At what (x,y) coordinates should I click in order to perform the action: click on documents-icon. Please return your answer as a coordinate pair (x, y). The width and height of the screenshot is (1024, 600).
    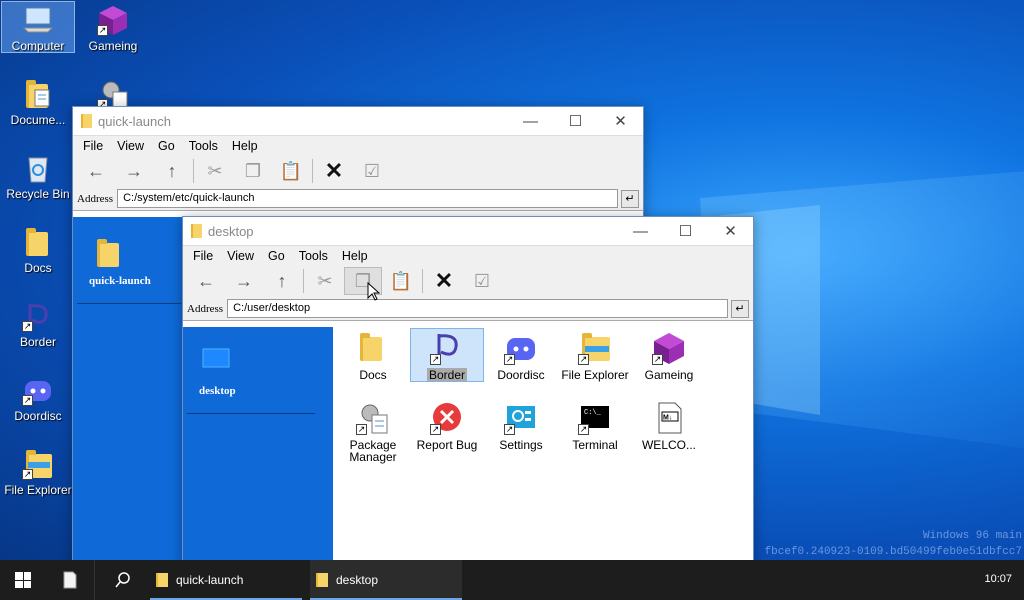
    Looking at the image, I should click on (38, 94).